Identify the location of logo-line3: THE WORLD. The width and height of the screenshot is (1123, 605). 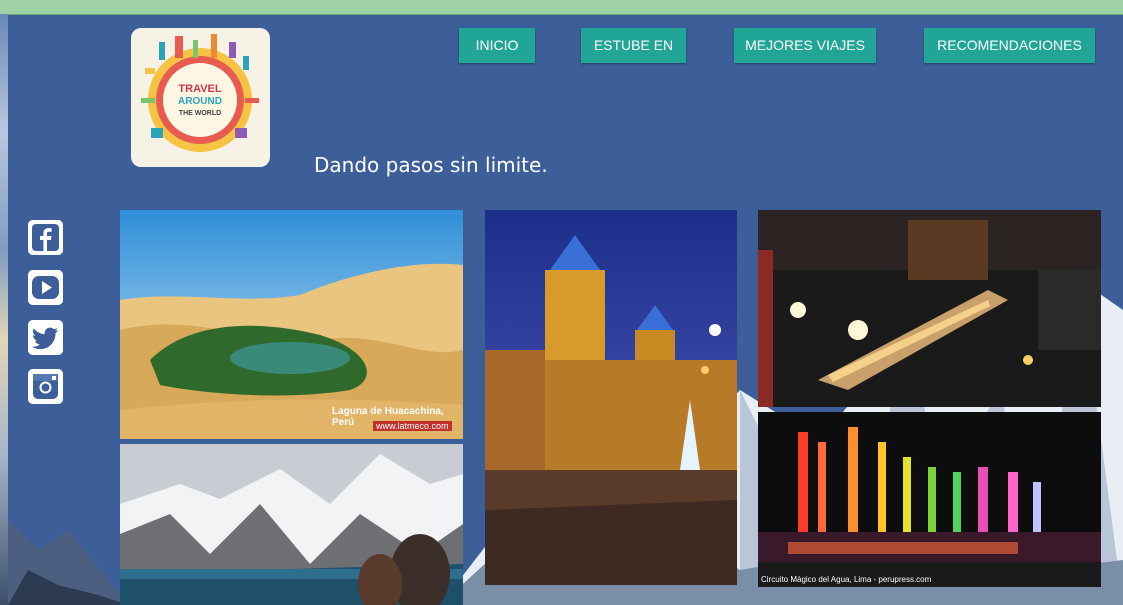
(200, 113).